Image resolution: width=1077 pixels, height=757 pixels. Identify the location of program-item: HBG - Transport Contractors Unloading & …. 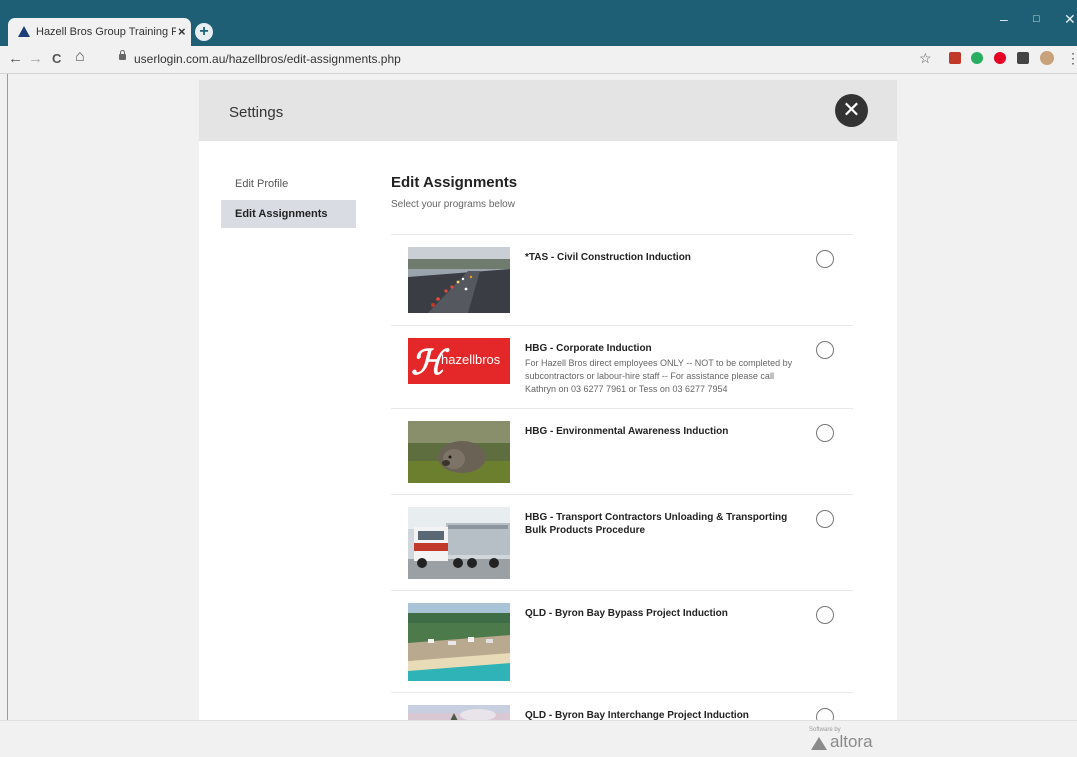
(622, 542).